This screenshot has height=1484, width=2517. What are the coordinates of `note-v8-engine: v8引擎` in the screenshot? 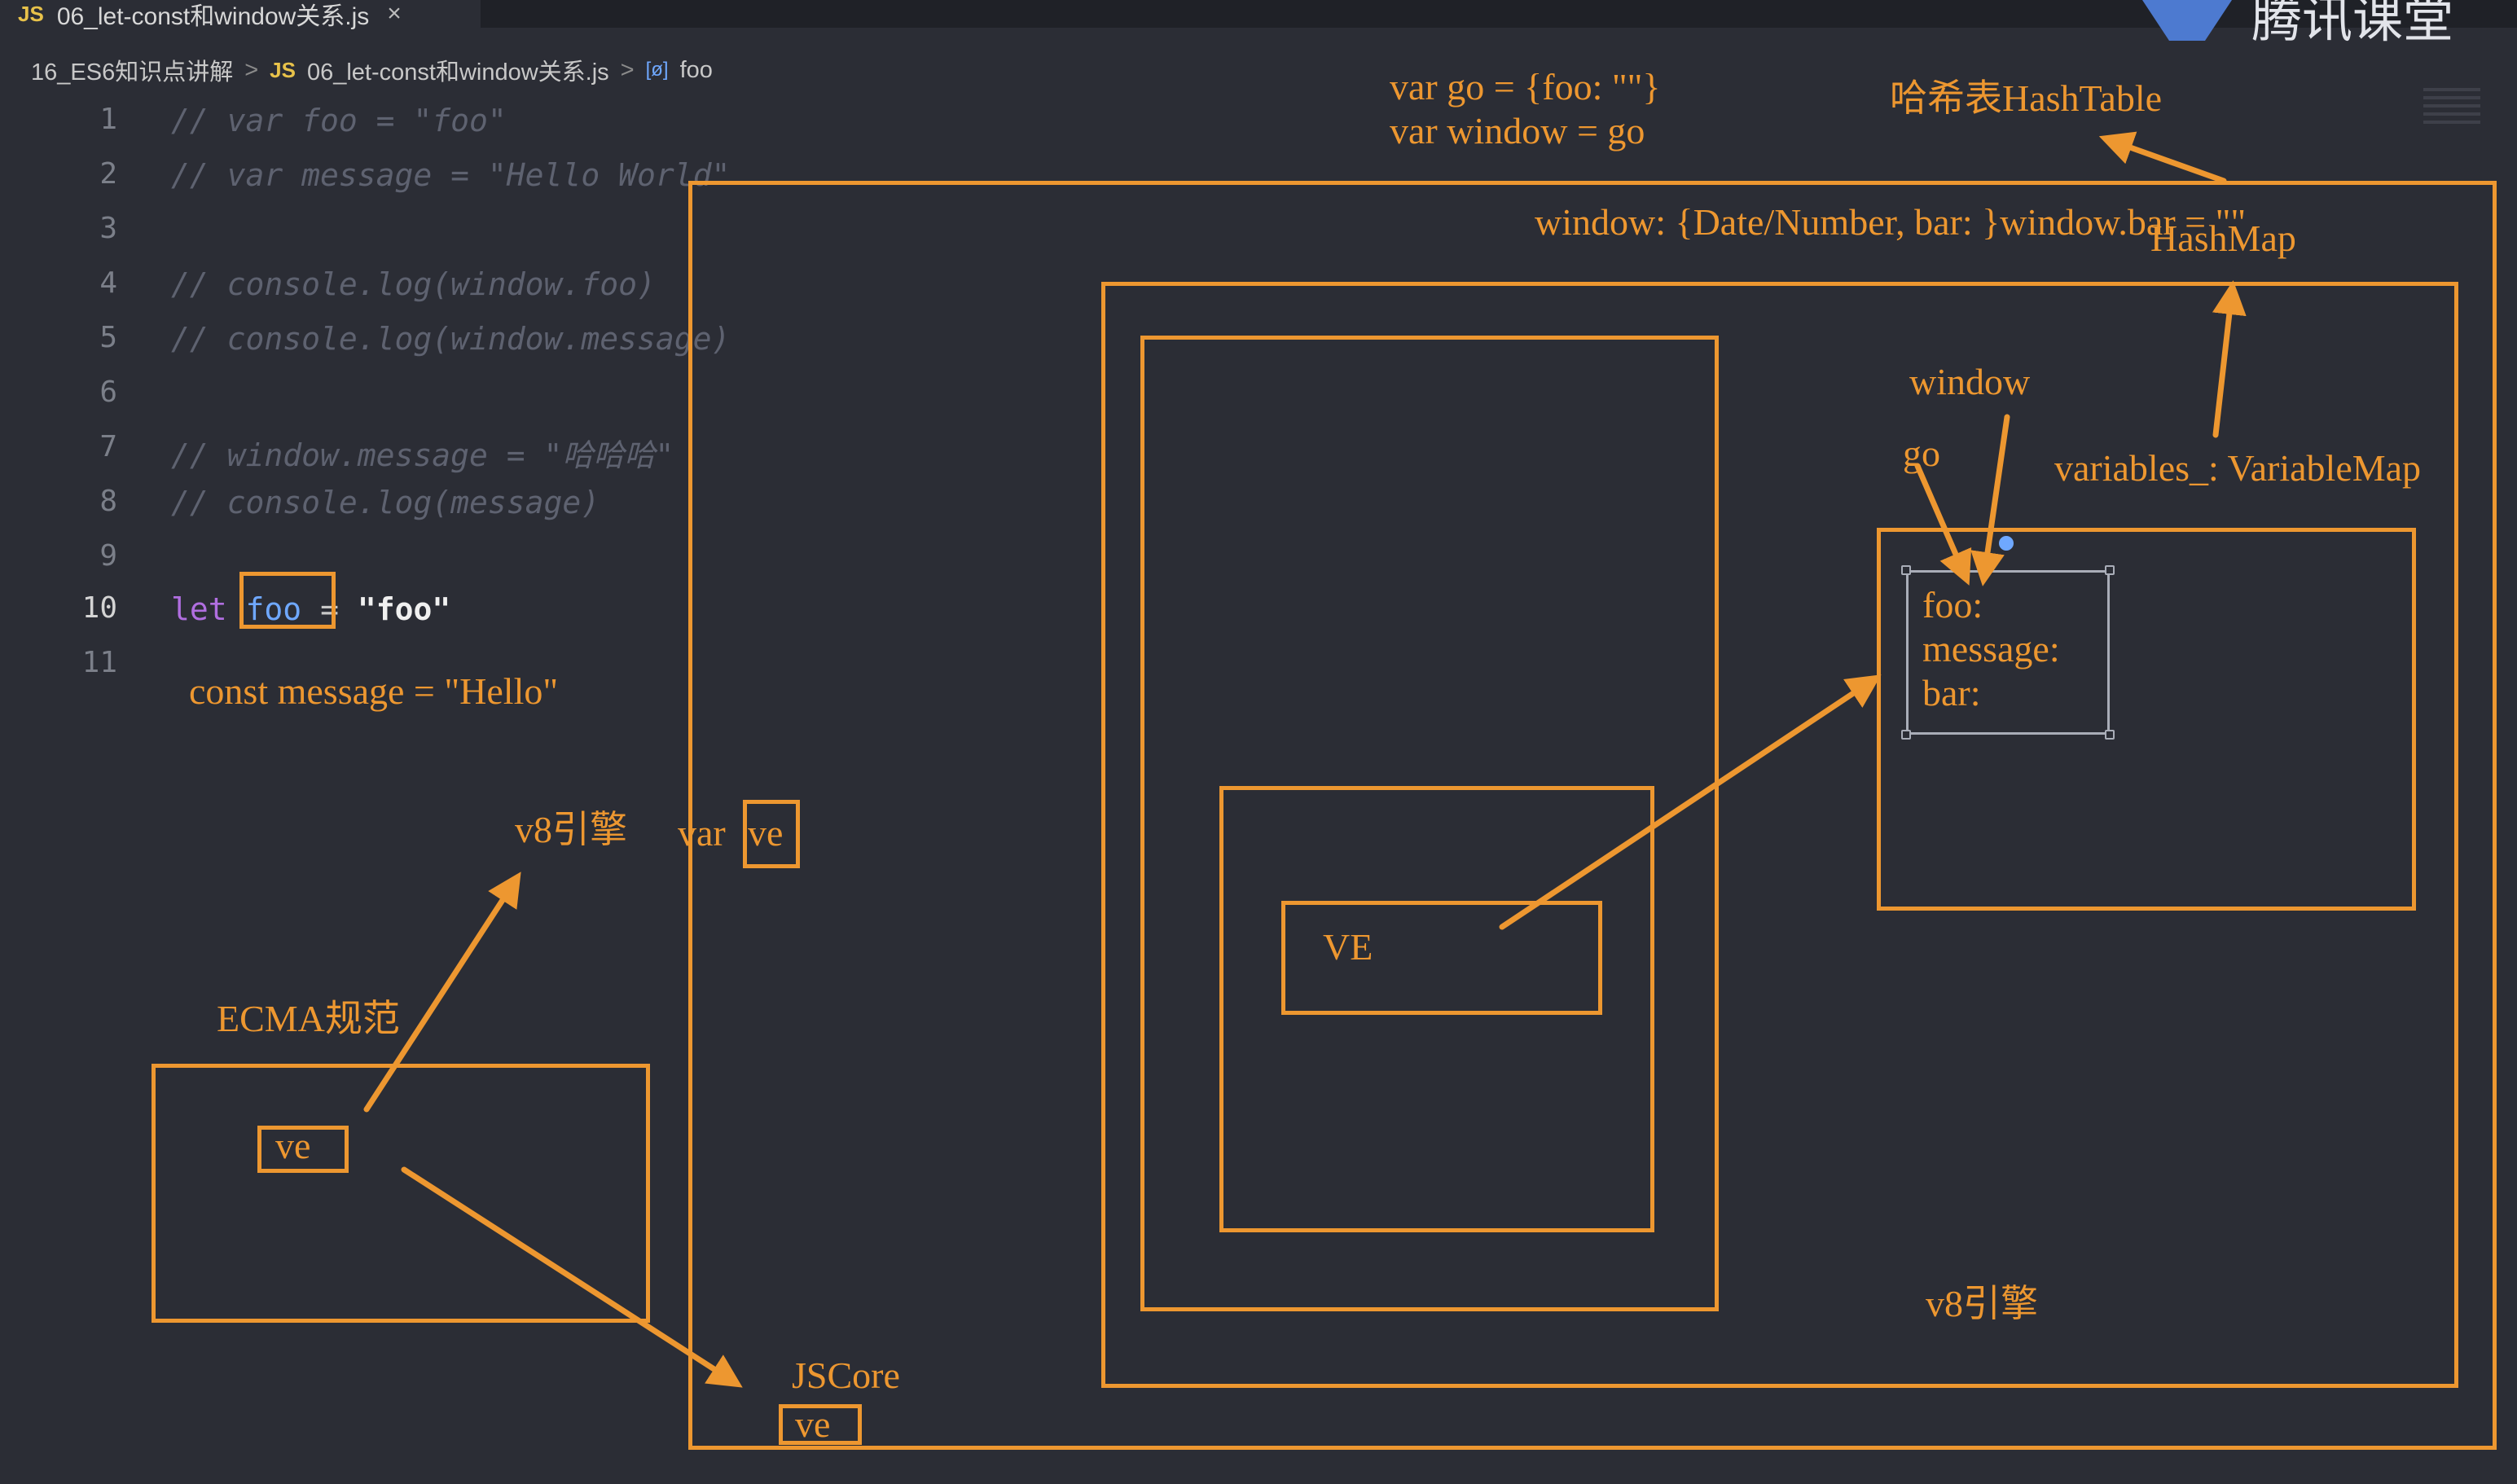 It's located at (571, 829).